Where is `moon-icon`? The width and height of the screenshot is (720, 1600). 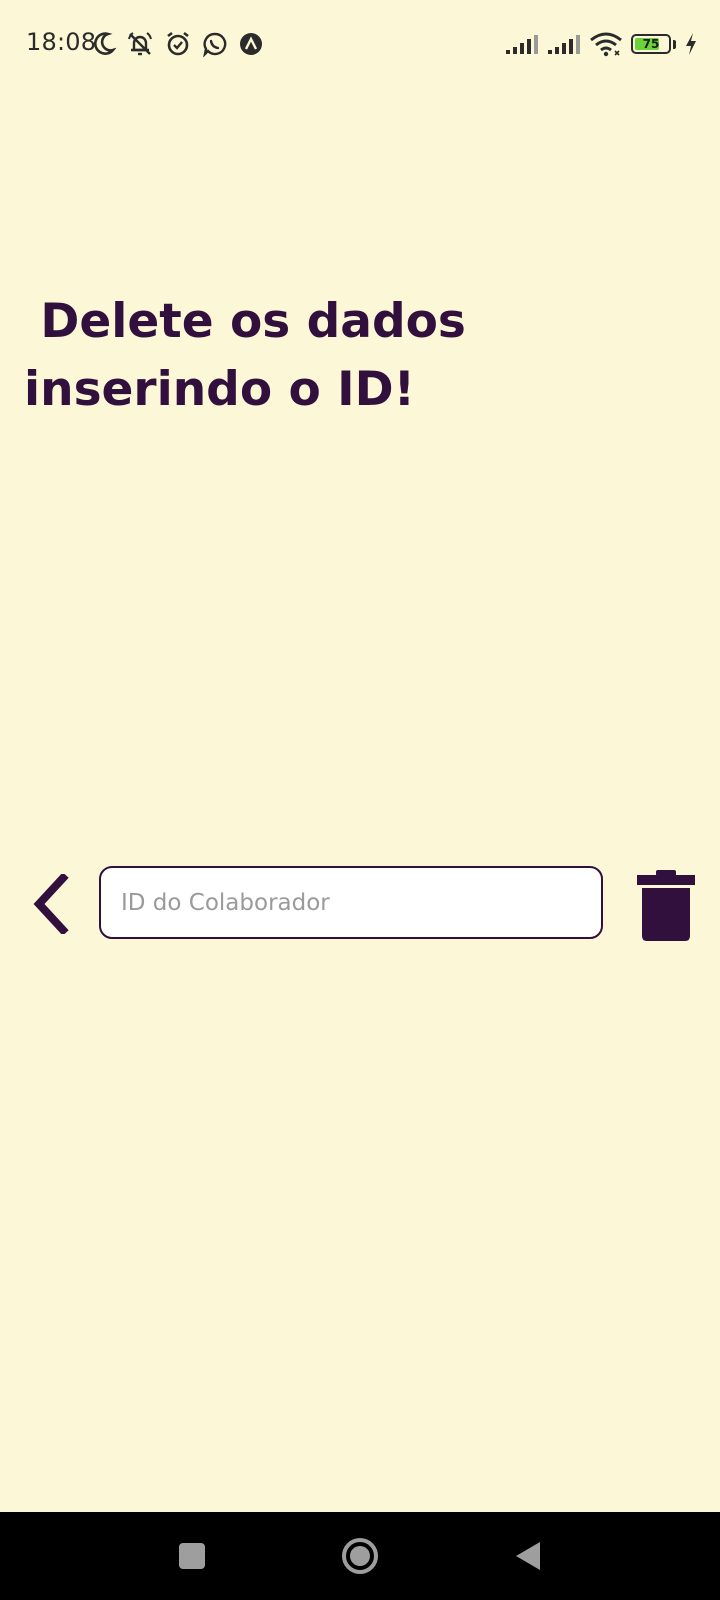 moon-icon is located at coordinates (104, 44).